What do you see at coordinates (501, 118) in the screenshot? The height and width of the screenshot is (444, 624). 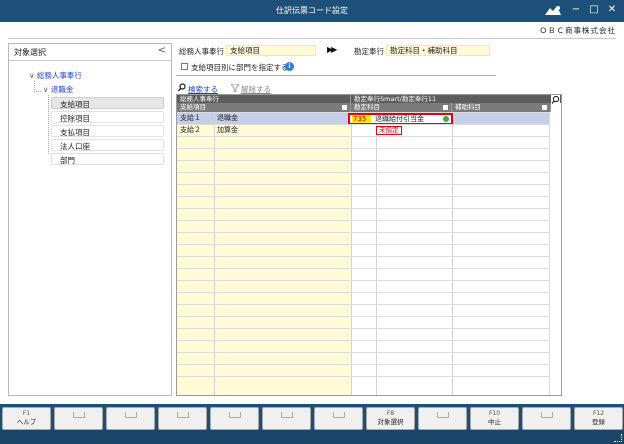 I see `selected-row-highlight` at bounding box center [501, 118].